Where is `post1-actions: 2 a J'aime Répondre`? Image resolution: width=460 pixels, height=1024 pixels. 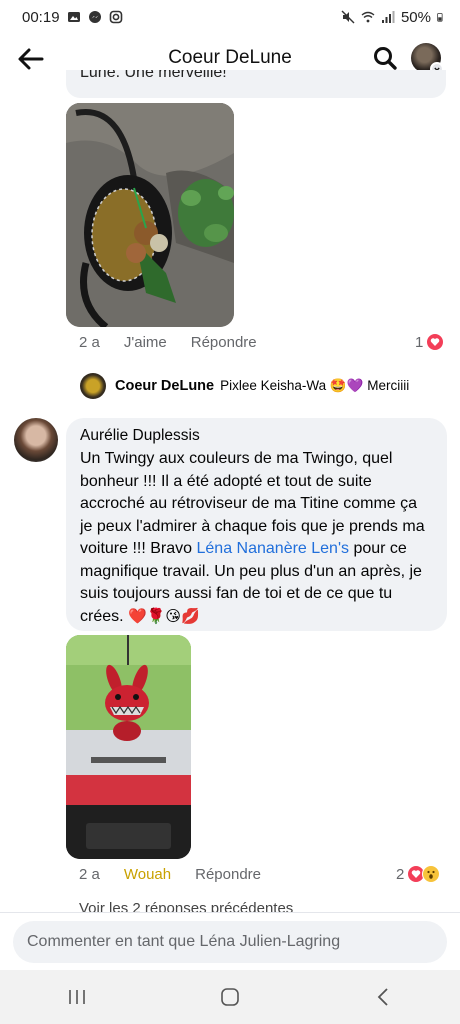
post1-actions: 2 a J'aime Répondre is located at coordinates (180, 342).